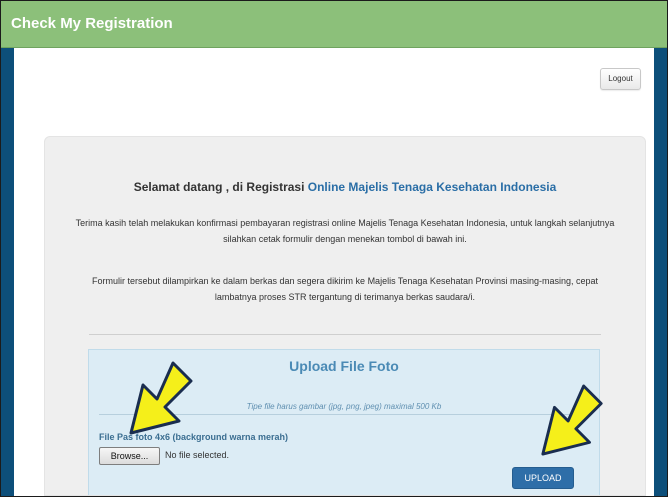 The image size is (668, 497). What do you see at coordinates (572, 420) in the screenshot?
I see `arrow-annotation-right` at bounding box center [572, 420].